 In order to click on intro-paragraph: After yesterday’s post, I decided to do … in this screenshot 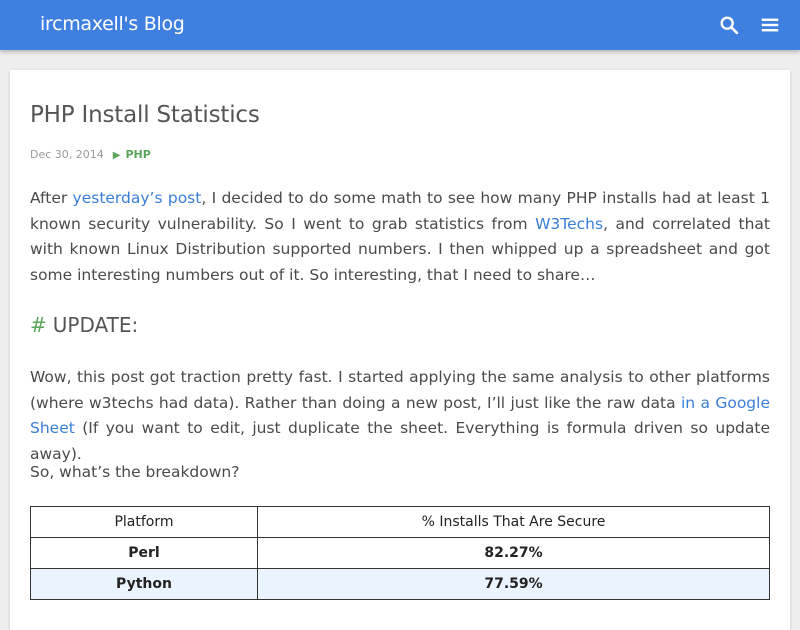, I will do `click(400, 237)`.